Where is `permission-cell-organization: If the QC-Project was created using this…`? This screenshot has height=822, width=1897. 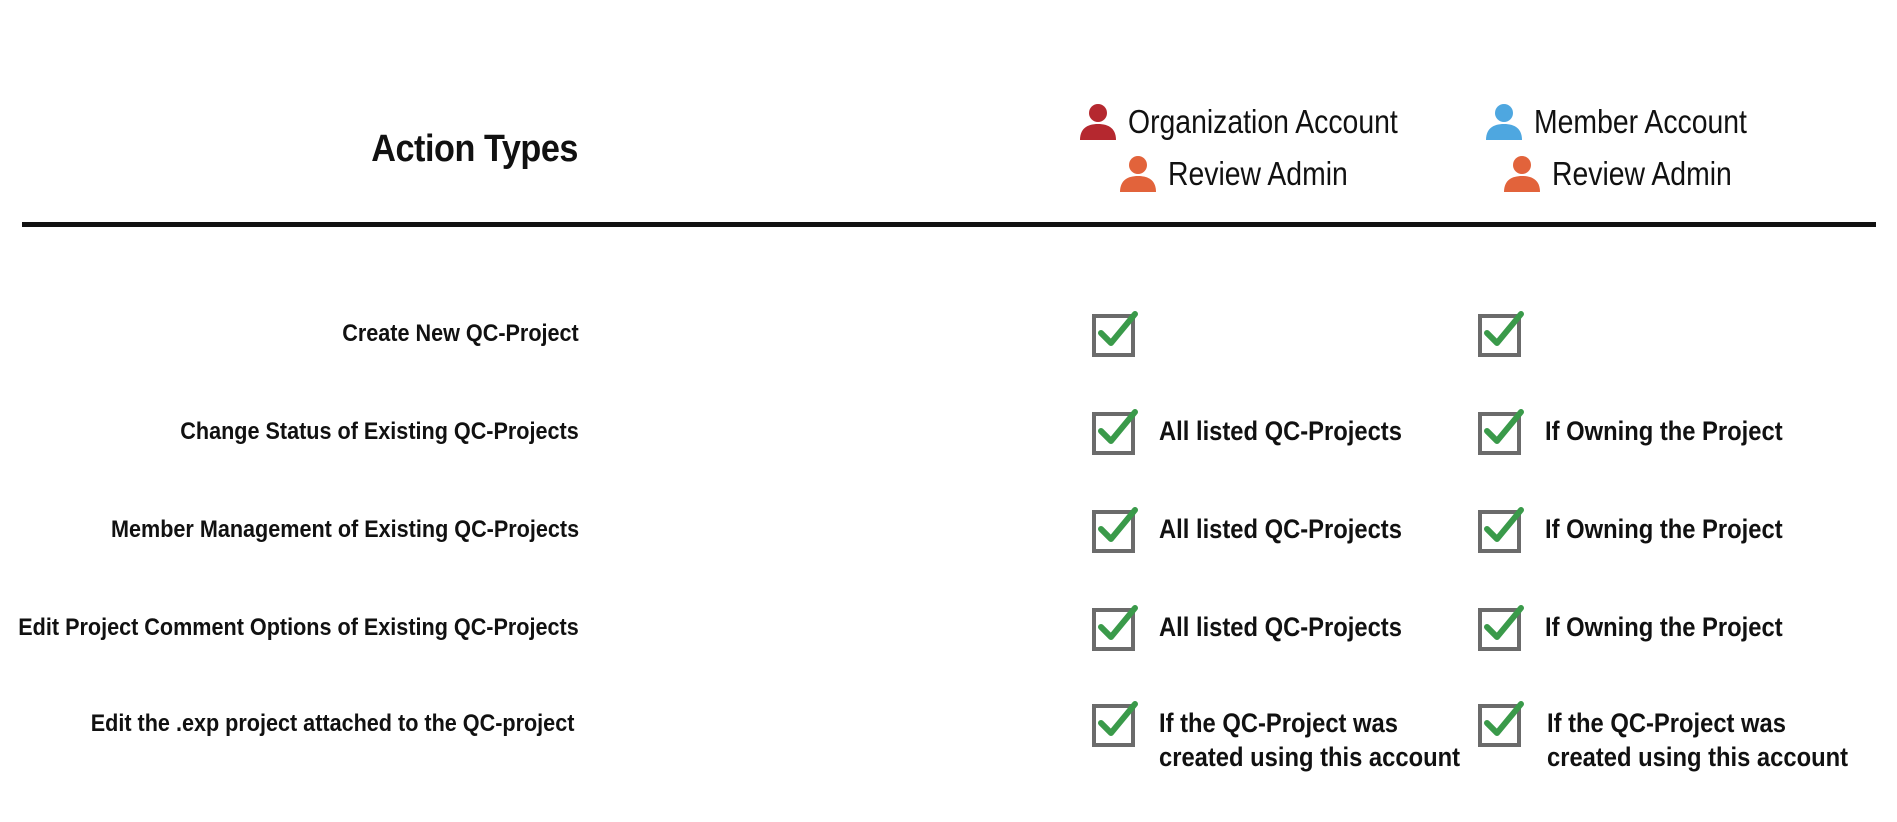 permission-cell-organization: If the QC-Project was created using this… is located at coordinates (1296, 736).